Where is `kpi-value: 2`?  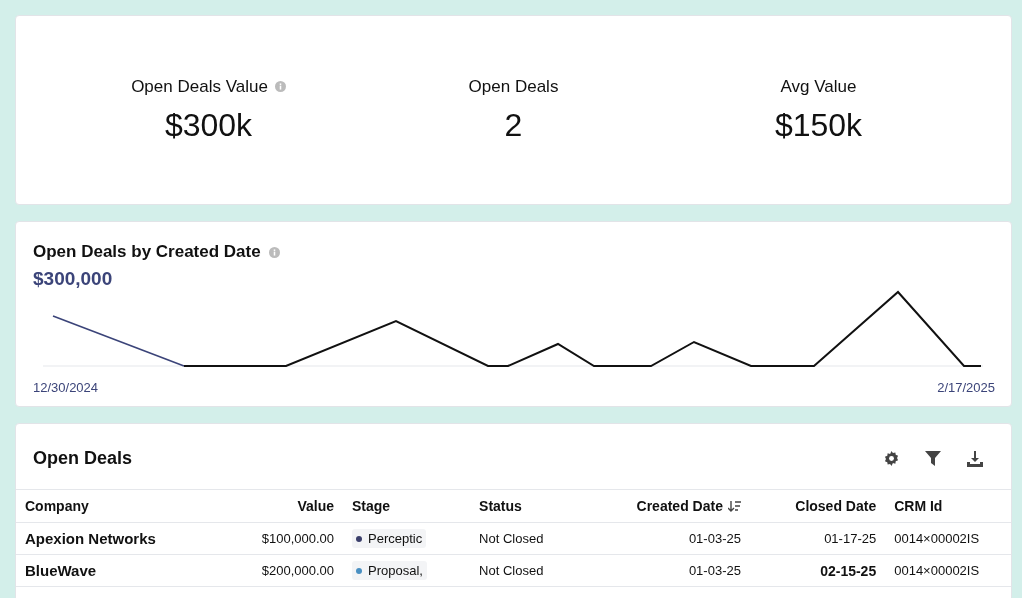
kpi-value: 2 is located at coordinates (513, 125).